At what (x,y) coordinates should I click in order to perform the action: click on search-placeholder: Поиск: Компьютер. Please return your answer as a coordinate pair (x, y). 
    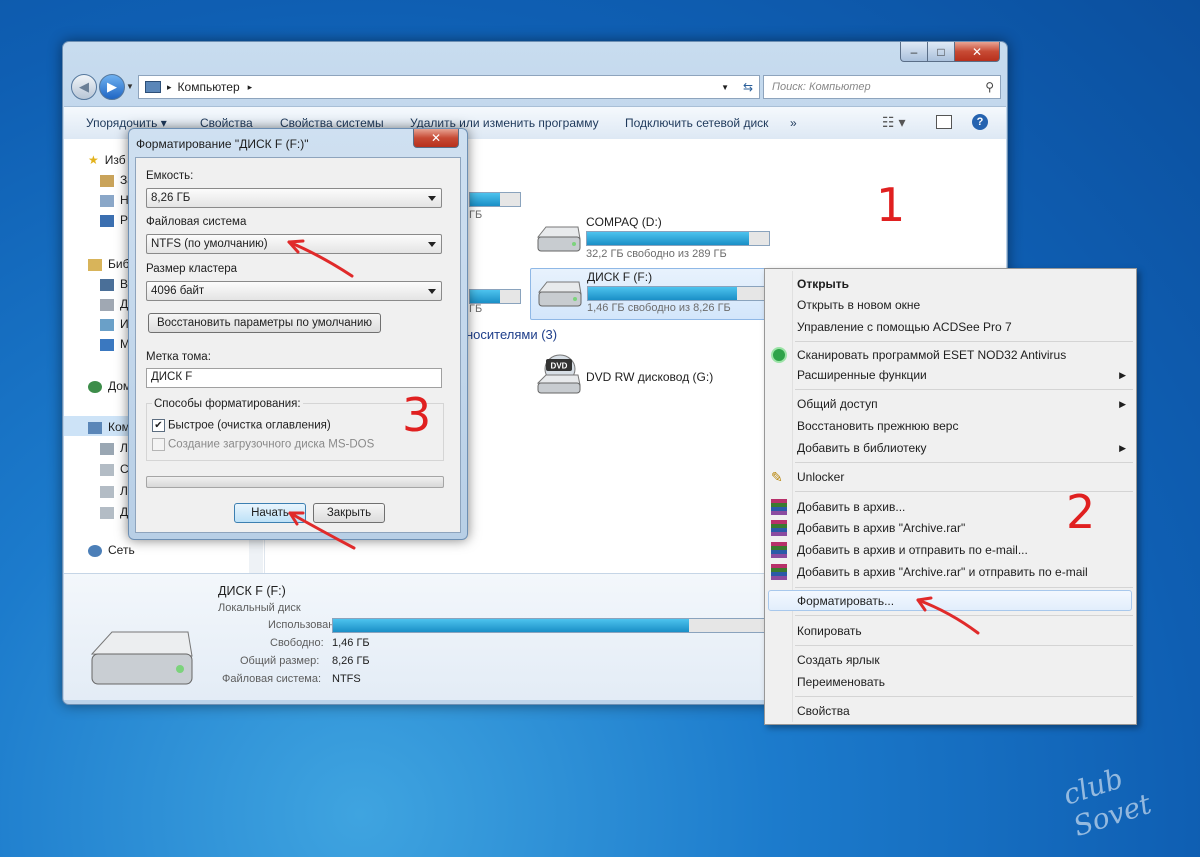
    Looking at the image, I should click on (821, 87).